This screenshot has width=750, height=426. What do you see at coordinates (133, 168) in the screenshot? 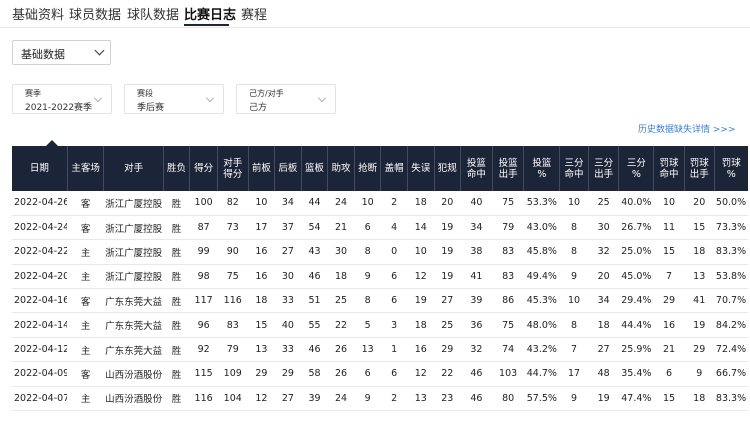
I see `column-header: 对手` at bounding box center [133, 168].